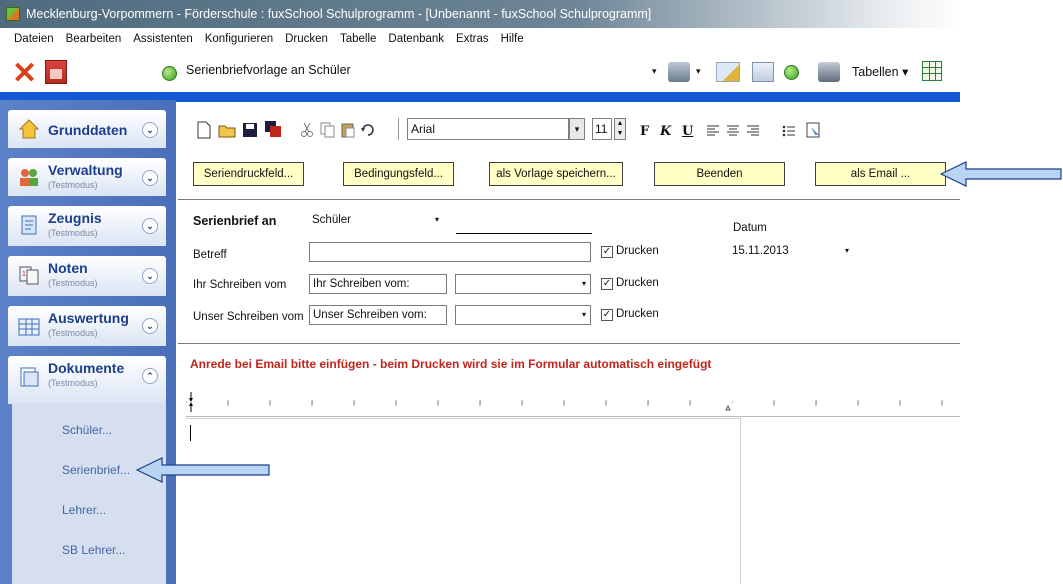  I want to click on table-grid-icon, so click(932, 71).